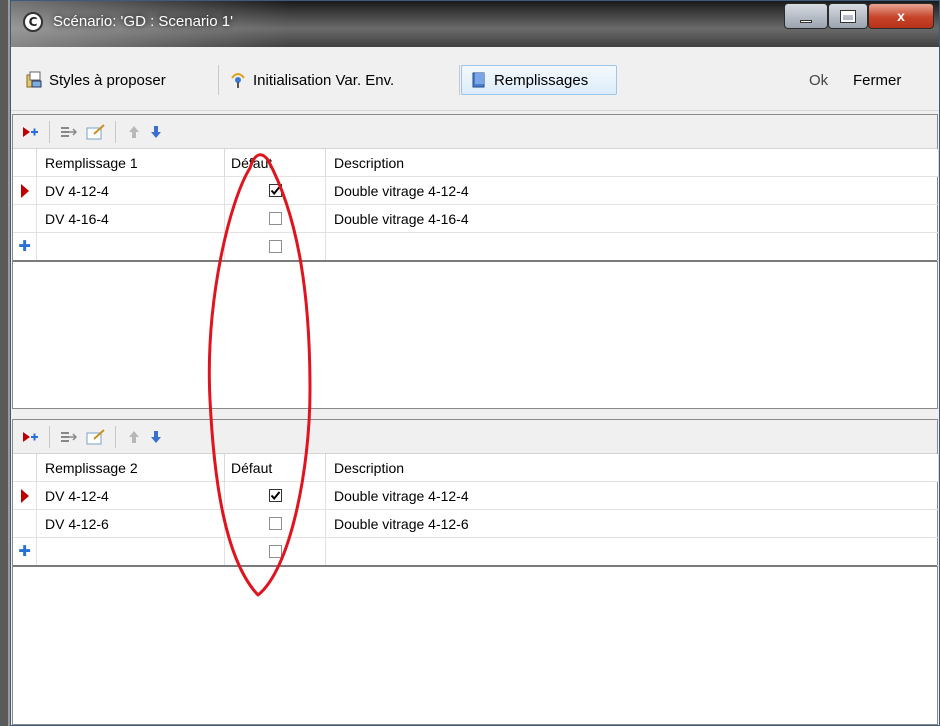 The height and width of the screenshot is (726, 940). I want to click on panel-splitter, so click(475, 414).